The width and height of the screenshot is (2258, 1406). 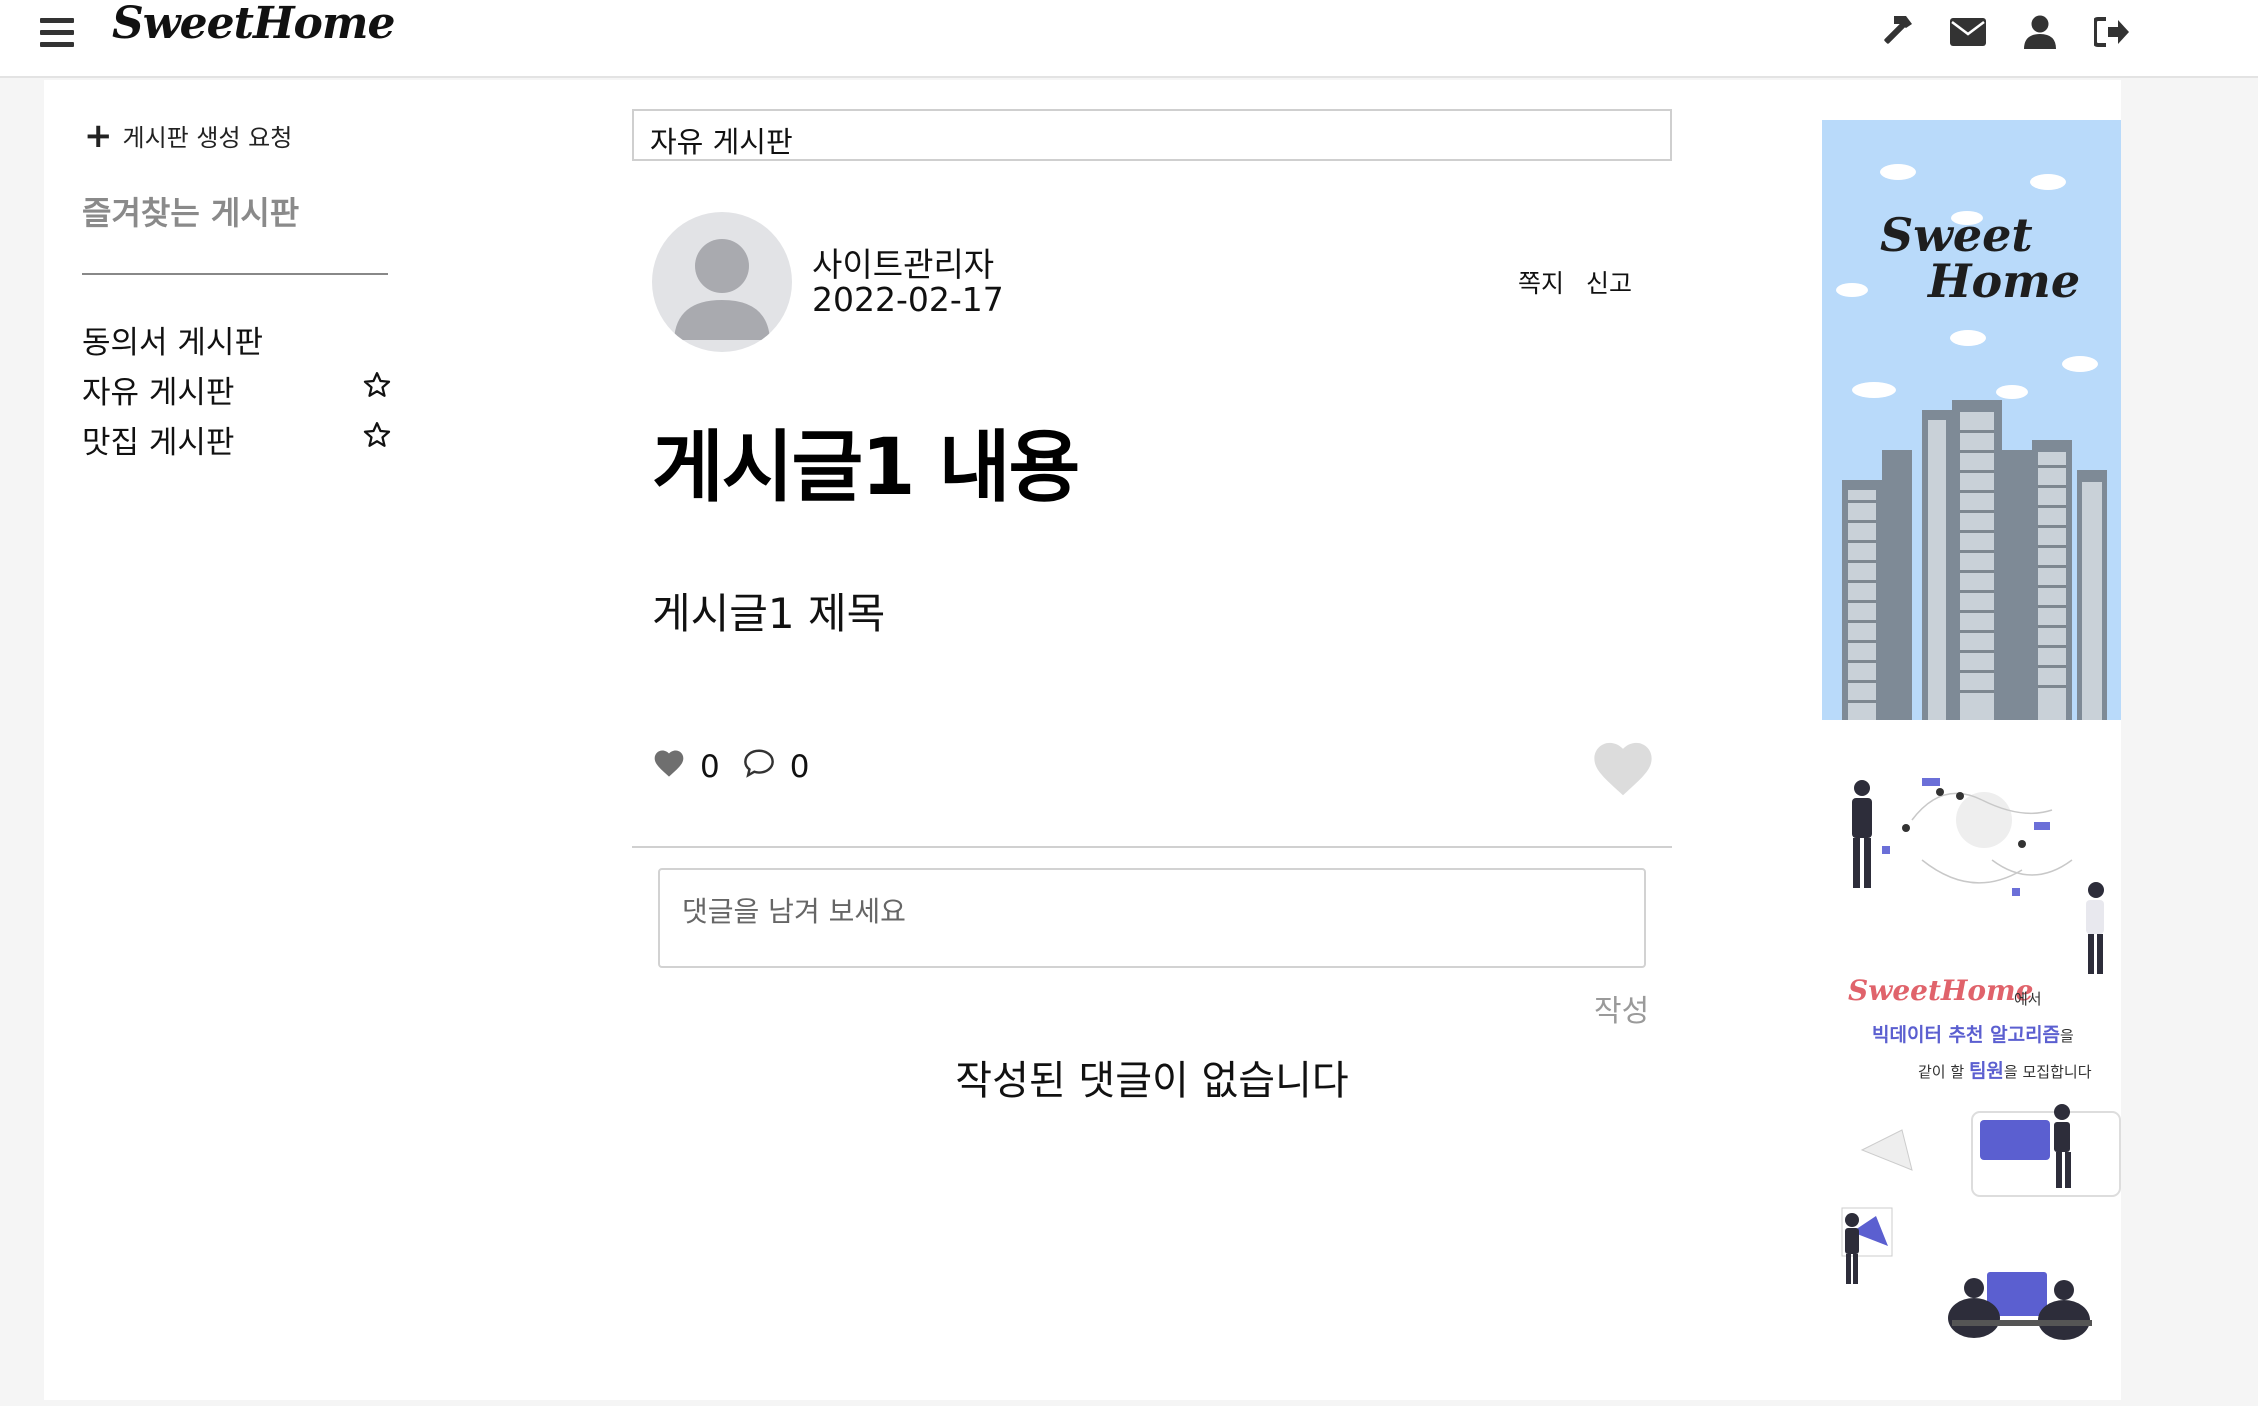 I want to click on favorites-title: 즐겨찾는 게시판, so click(x=191, y=213).